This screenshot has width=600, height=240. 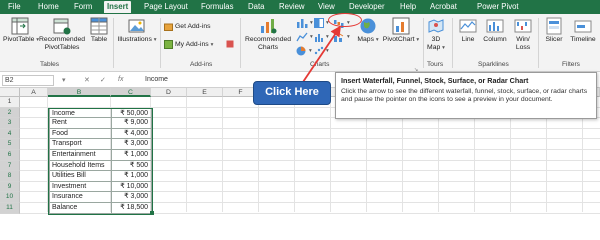 What do you see at coordinates (583, 39) in the screenshot?
I see `timeline-label: Timeline` at bounding box center [583, 39].